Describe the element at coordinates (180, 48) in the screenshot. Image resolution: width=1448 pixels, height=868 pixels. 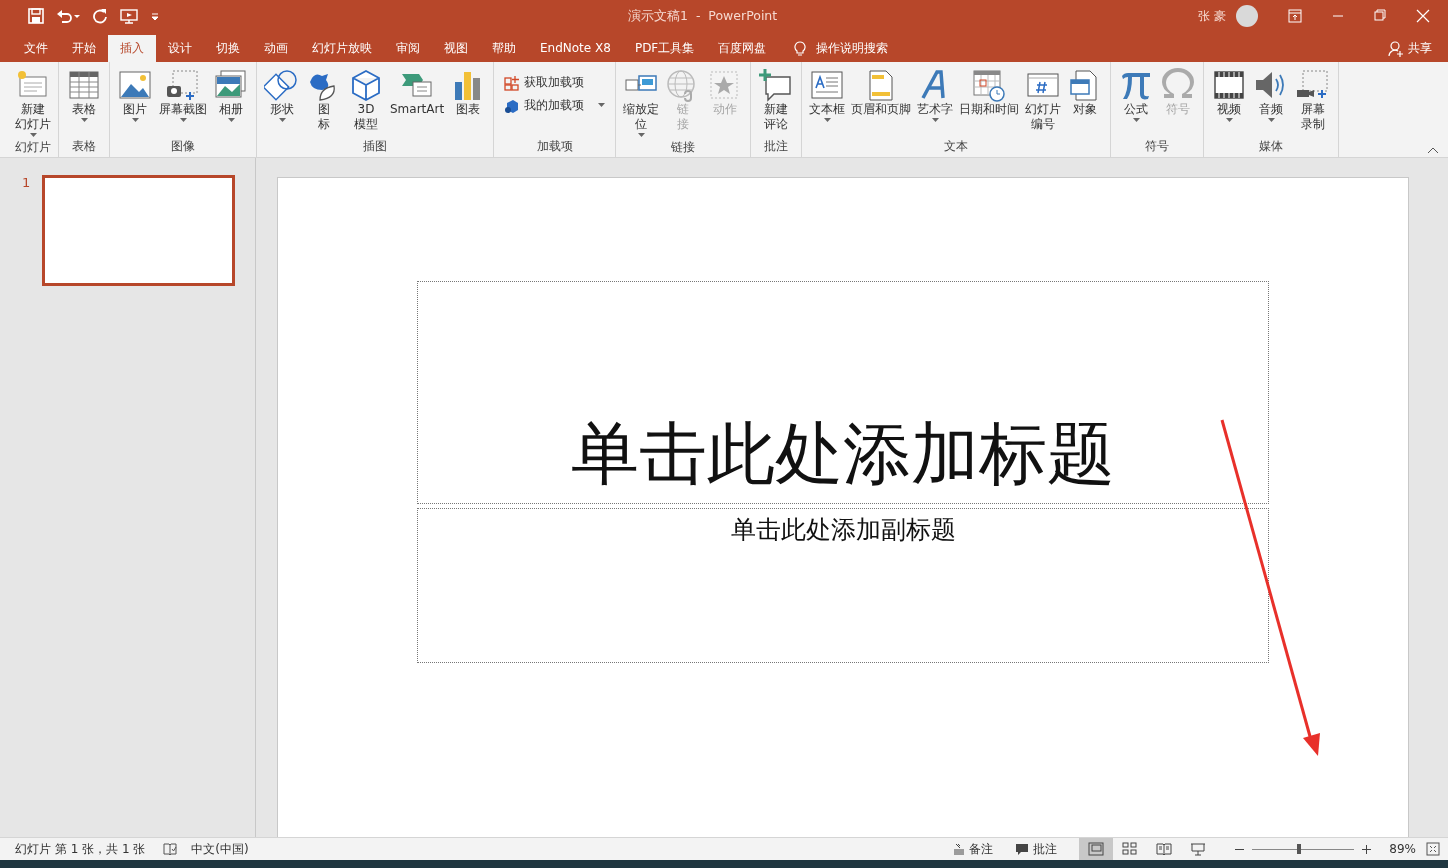
I see `ribbon-tab: 设计` at that location.